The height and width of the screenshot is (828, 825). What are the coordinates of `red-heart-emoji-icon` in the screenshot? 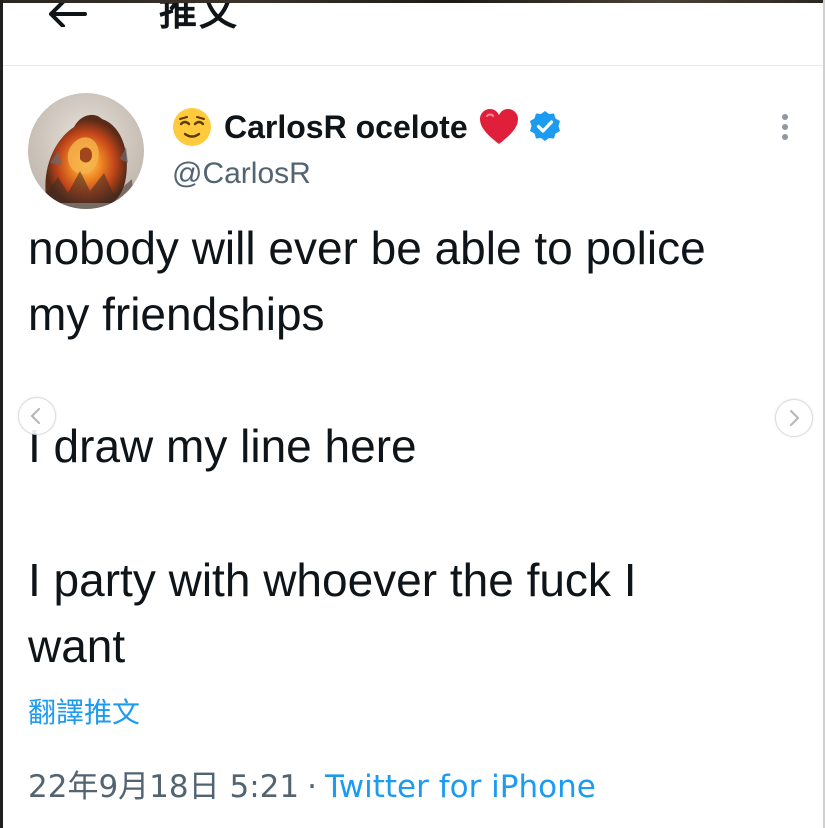 It's located at (498, 126).